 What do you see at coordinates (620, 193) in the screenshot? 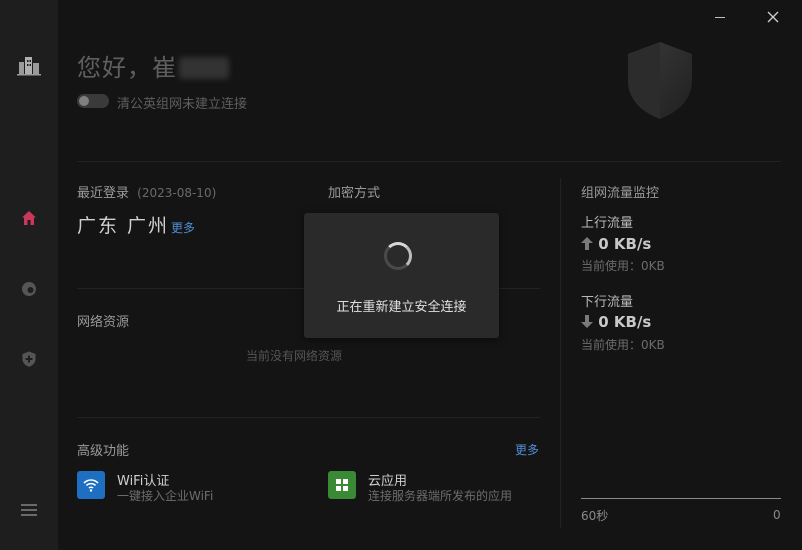
I see `traffic-title: 组网流量监控` at bounding box center [620, 193].